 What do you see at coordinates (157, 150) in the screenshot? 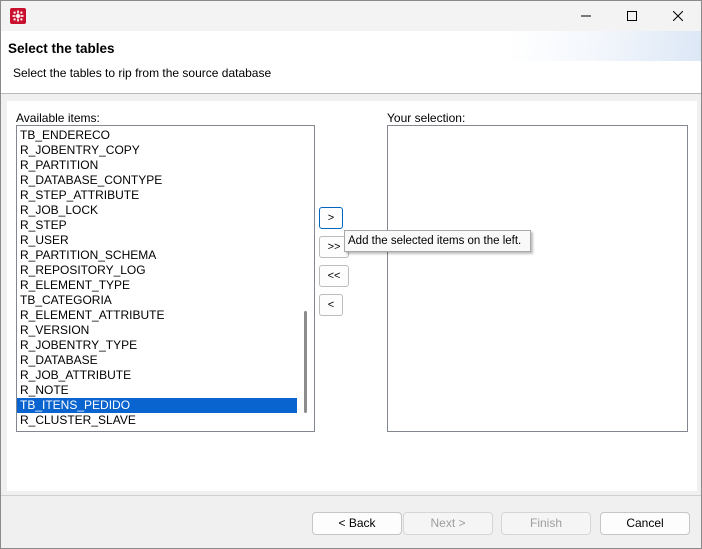
I see `list-item: R_JOBENTRY_COPY` at bounding box center [157, 150].